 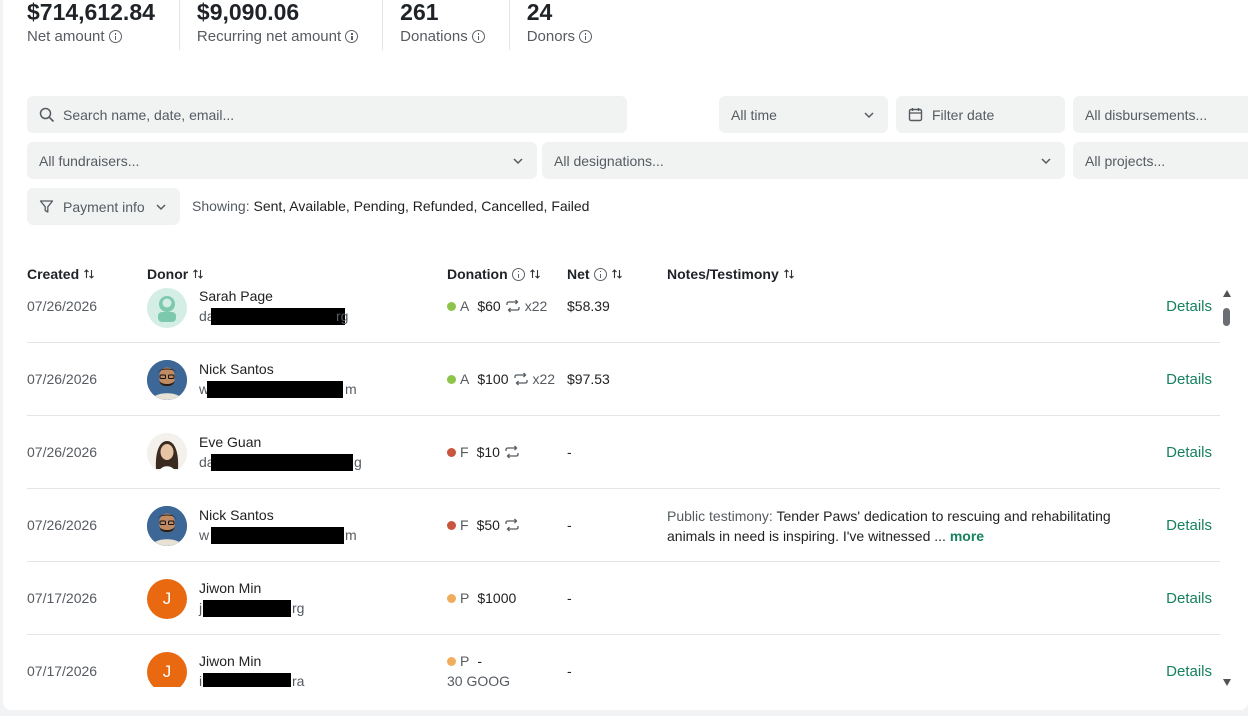 I want to click on donation-cell: F $10, so click(x=483, y=452).